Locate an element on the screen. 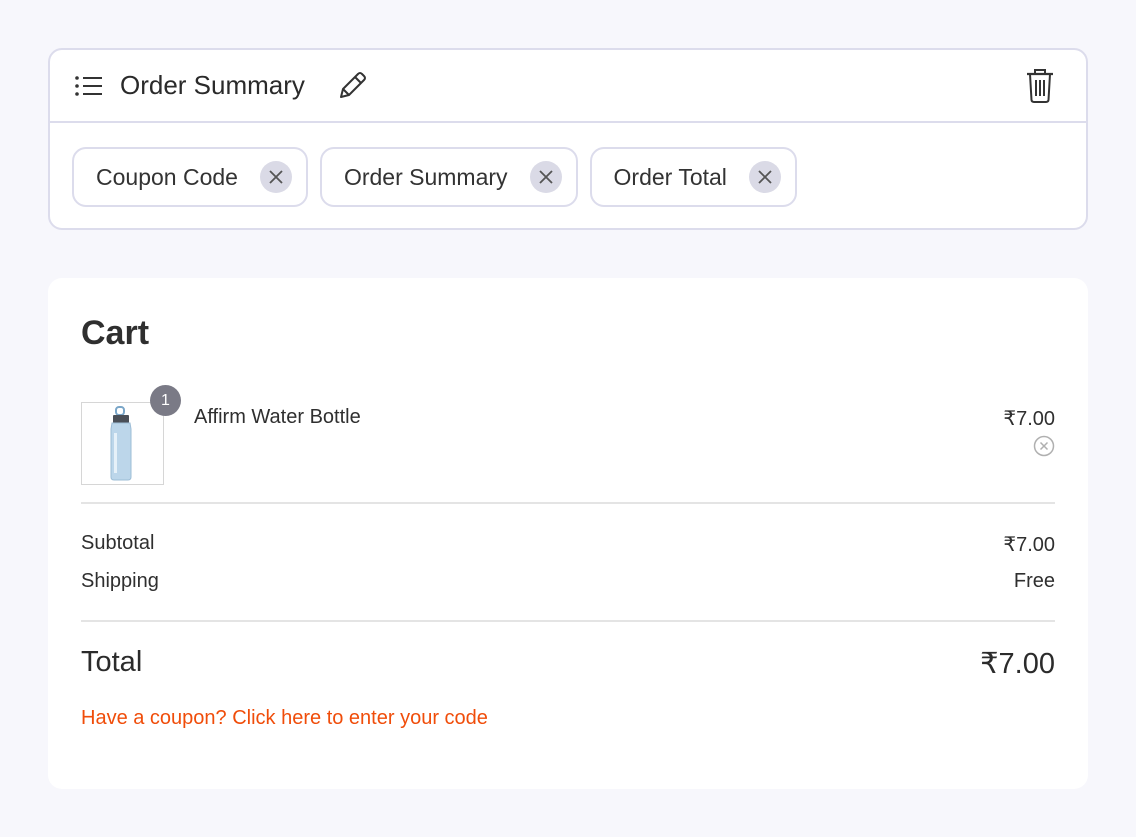  list-icon is located at coordinates (89, 86).